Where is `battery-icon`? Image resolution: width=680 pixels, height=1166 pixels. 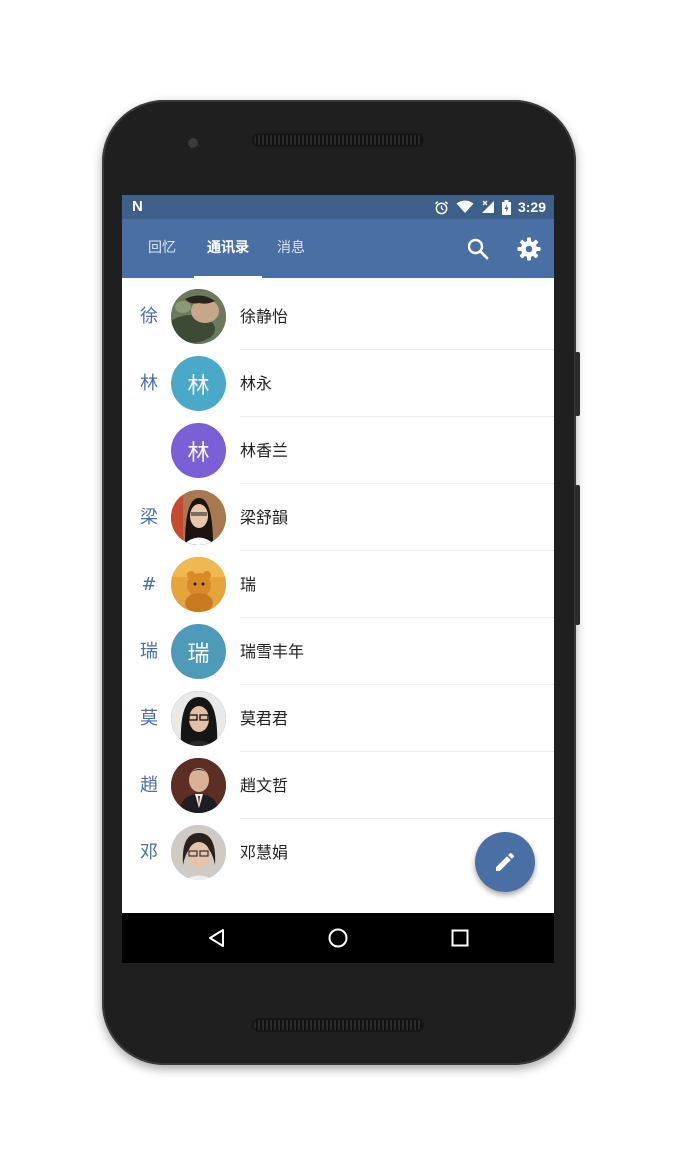
battery-icon is located at coordinates (506, 207).